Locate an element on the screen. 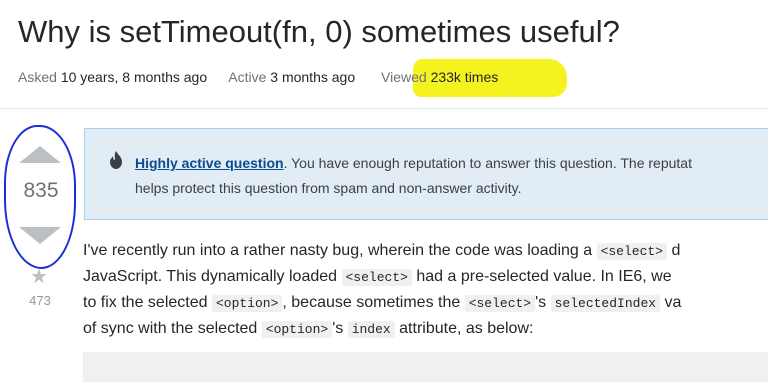  body-text: JavaScript. This dynamically loaded is located at coordinates (212, 276).